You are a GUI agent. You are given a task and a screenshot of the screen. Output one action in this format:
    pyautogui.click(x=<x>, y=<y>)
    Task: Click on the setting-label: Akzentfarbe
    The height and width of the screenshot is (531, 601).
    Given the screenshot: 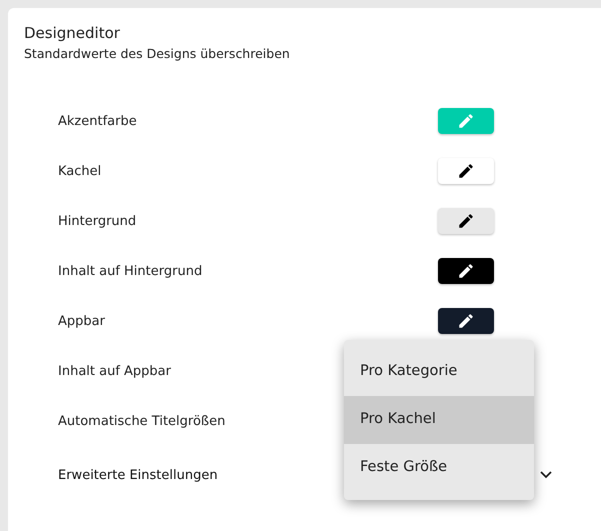 What is the action you would take?
    pyautogui.click(x=97, y=121)
    